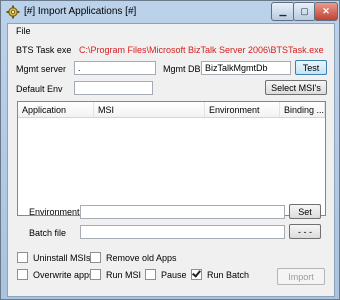  What do you see at coordinates (44, 50) in the screenshot?
I see `bts-task-exe-label: BTS Task exe` at bounding box center [44, 50].